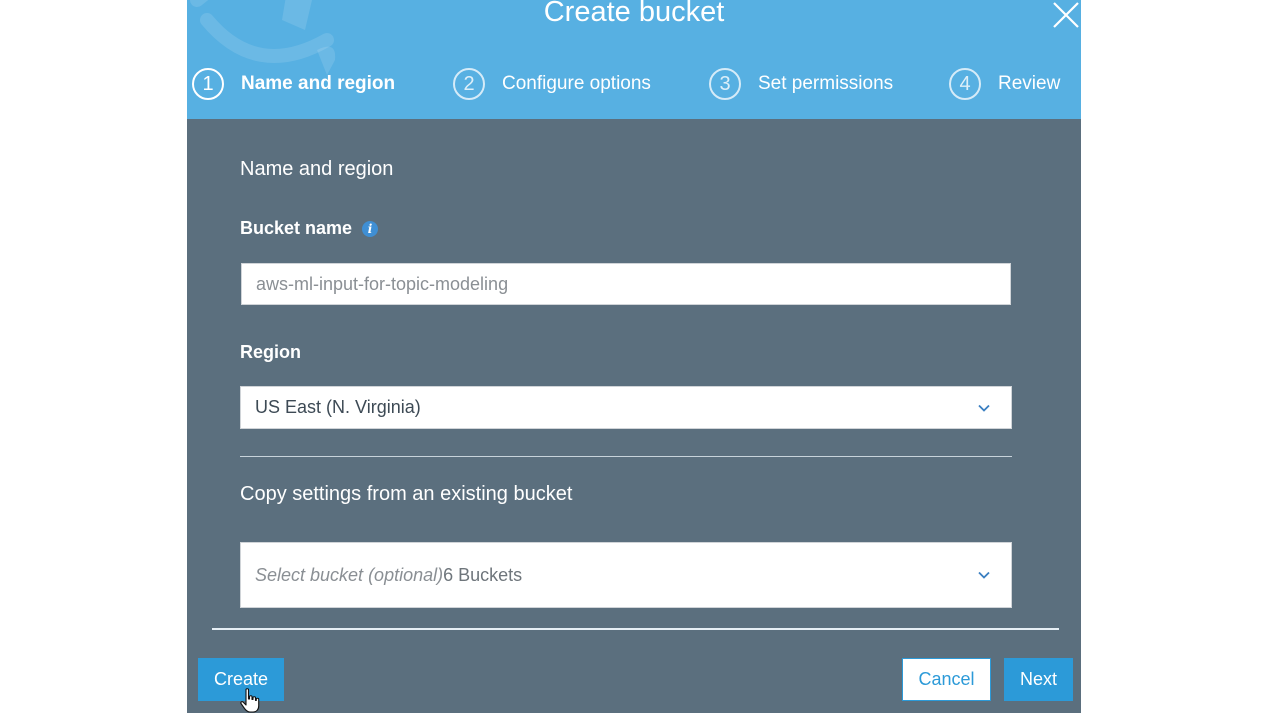  What do you see at coordinates (626, 407) in the screenshot?
I see `region-select: US East (N. Virginia)` at bounding box center [626, 407].